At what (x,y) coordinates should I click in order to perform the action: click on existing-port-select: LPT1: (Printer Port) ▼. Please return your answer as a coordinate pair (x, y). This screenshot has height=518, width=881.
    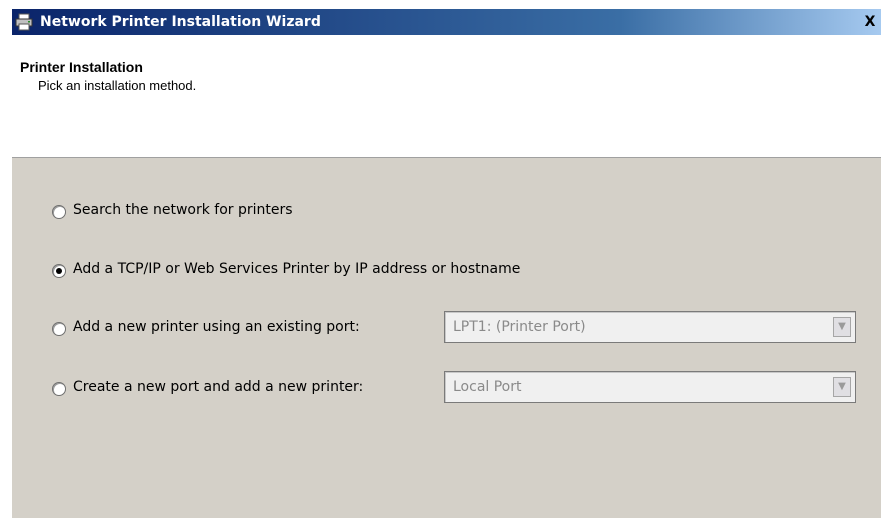
    Looking at the image, I should click on (650, 327).